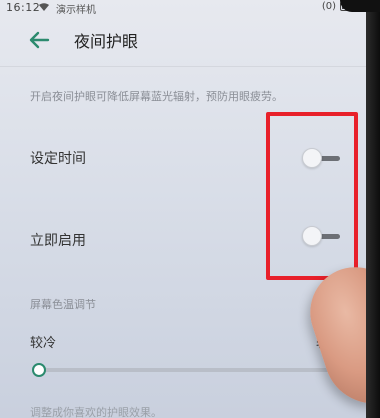 This screenshot has width=380, height=418. What do you see at coordinates (39, 40) in the screenshot?
I see `arrow-left-icon` at bounding box center [39, 40].